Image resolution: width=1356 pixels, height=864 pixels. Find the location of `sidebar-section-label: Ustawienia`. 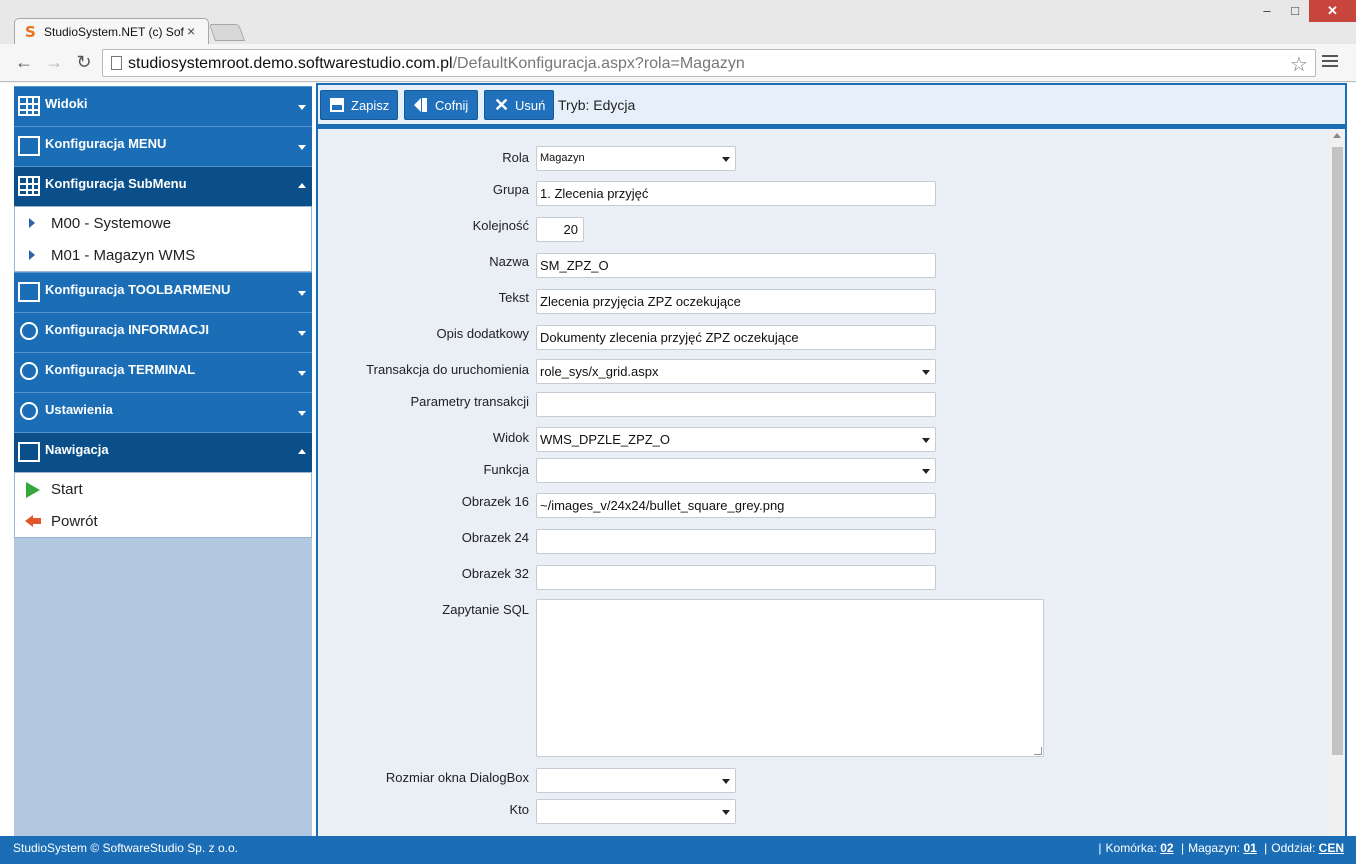

sidebar-section-label: Ustawienia is located at coordinates (79, 409).